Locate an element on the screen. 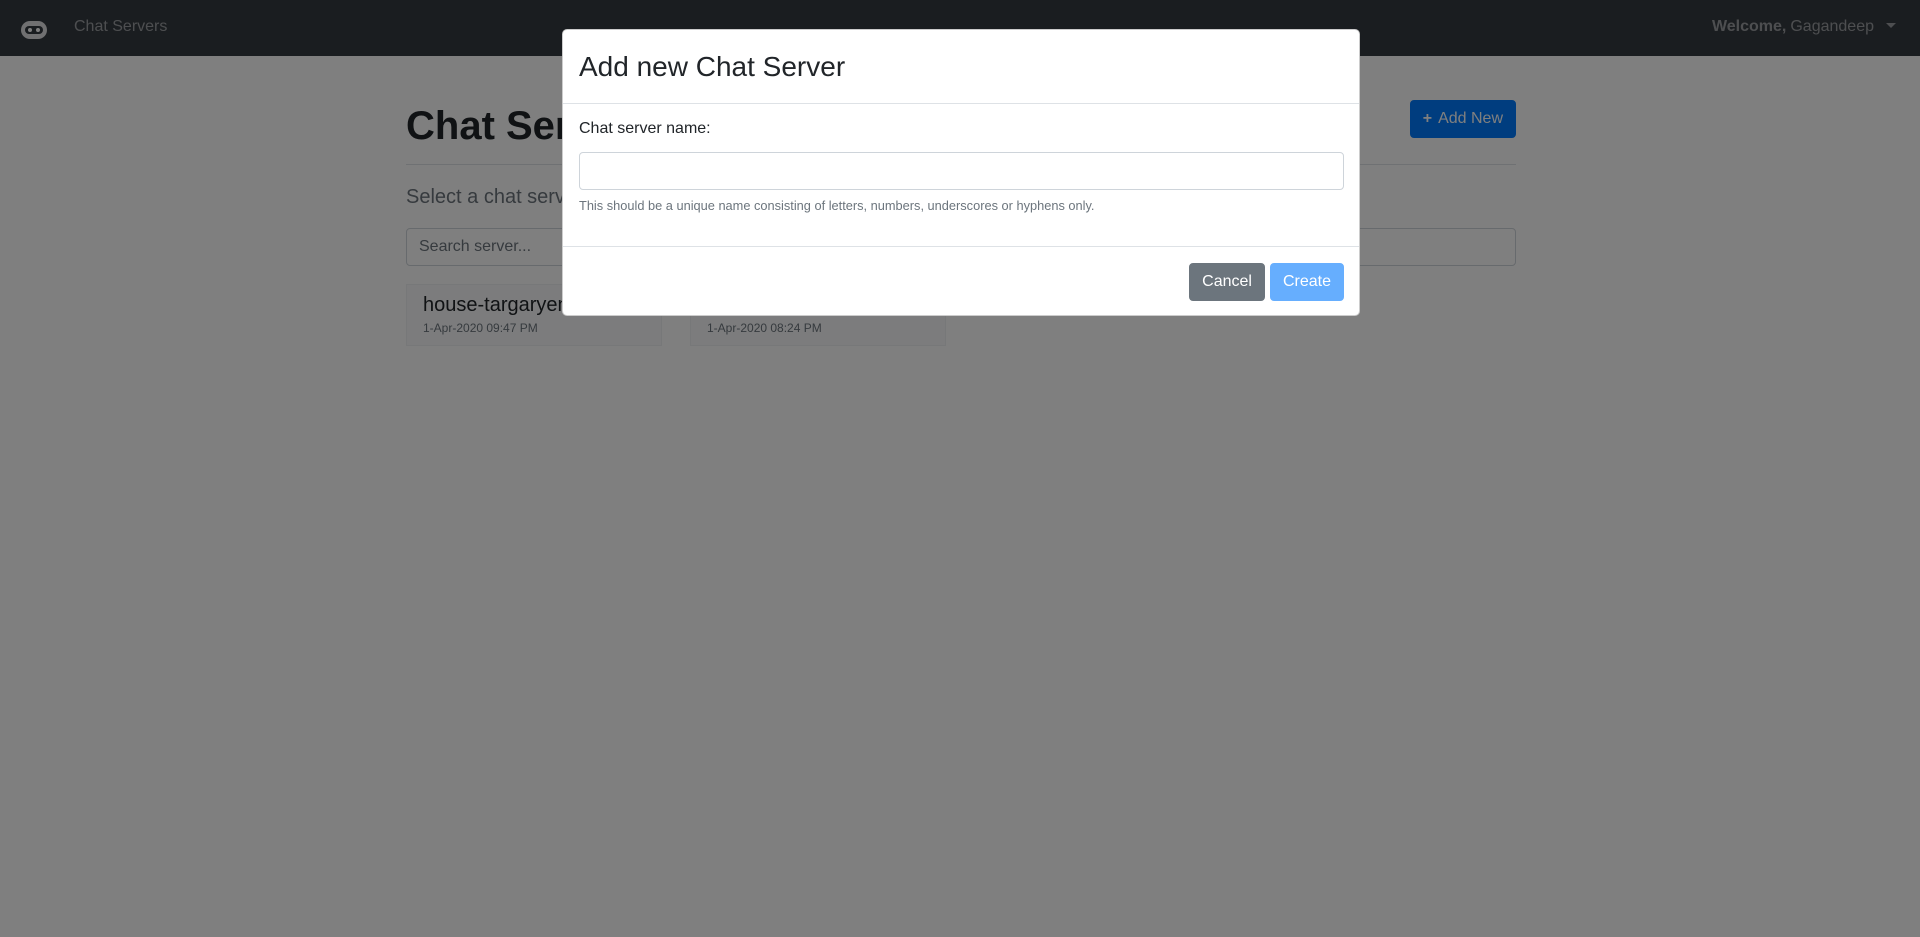 Image resolution: width=1920 pixels, height=937 pixels. modal-title: Add new Chat Server is located at coordinates (712, 66).